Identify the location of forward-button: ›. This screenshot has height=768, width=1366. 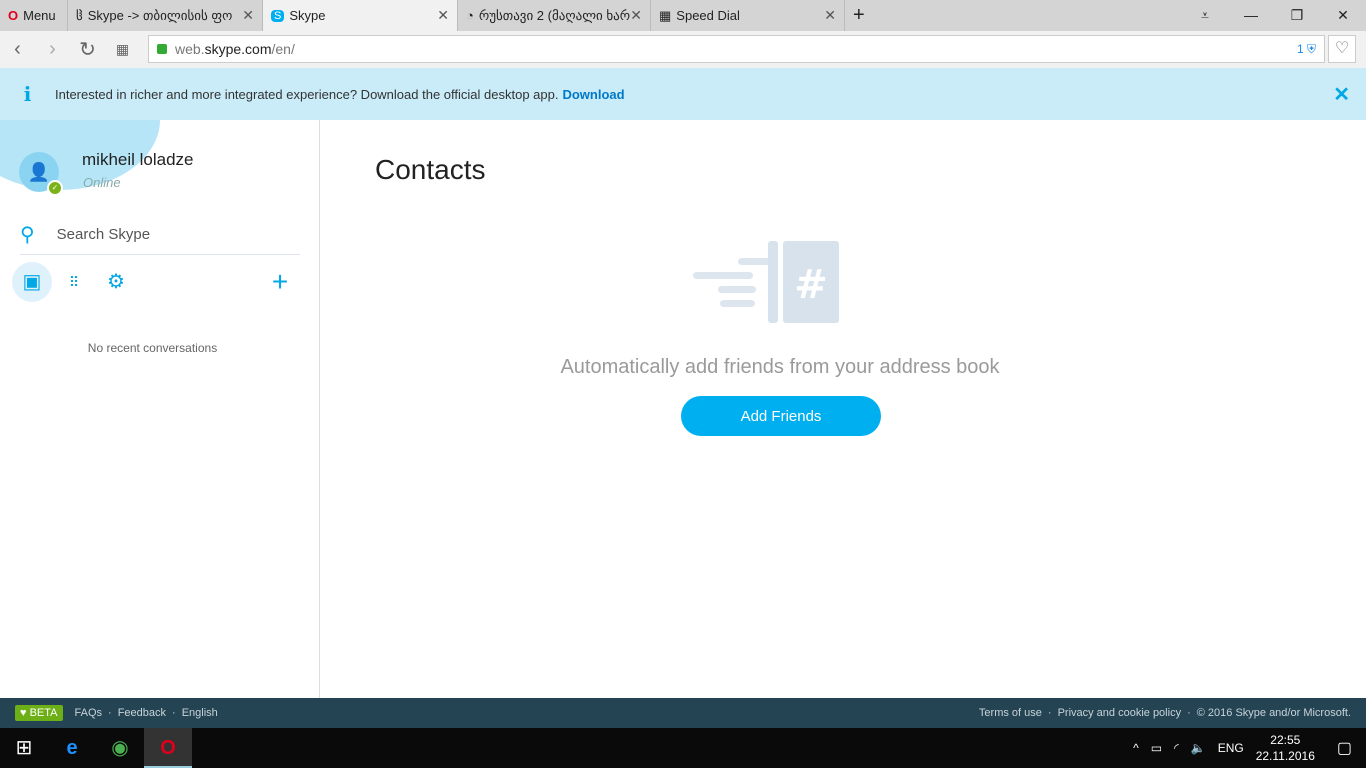
(52, 49).